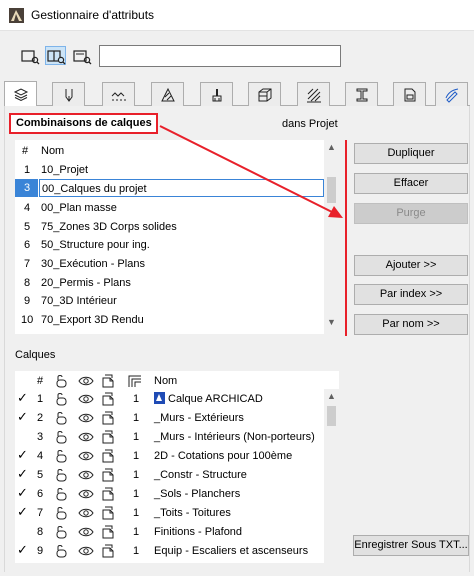 The height and width of the screenshot is (576, 474). What do you see at coordinates (134, 381) in the screenshot?
I see `intersection-group-icon` at bounding box center [134, 381].